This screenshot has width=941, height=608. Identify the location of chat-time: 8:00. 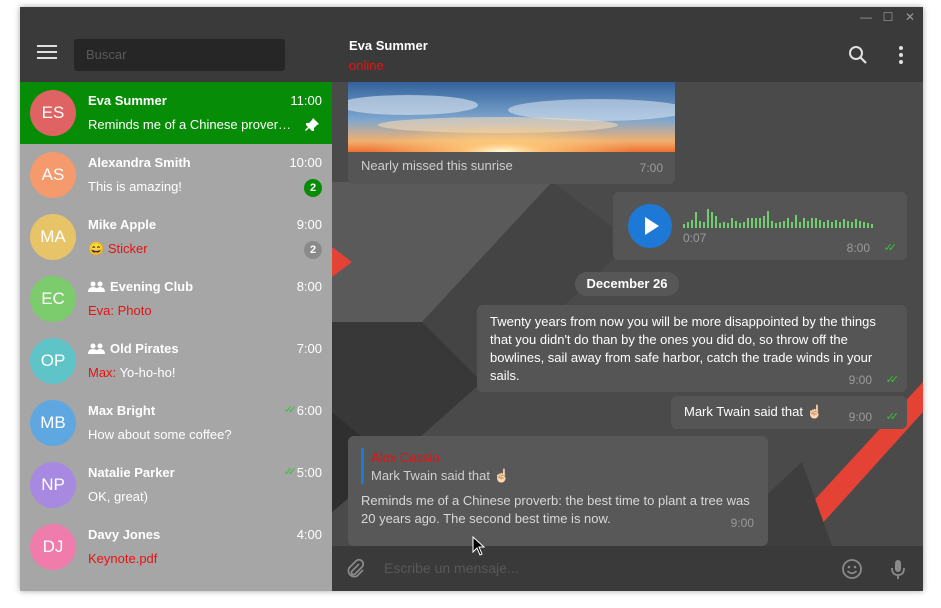
(309, 286).